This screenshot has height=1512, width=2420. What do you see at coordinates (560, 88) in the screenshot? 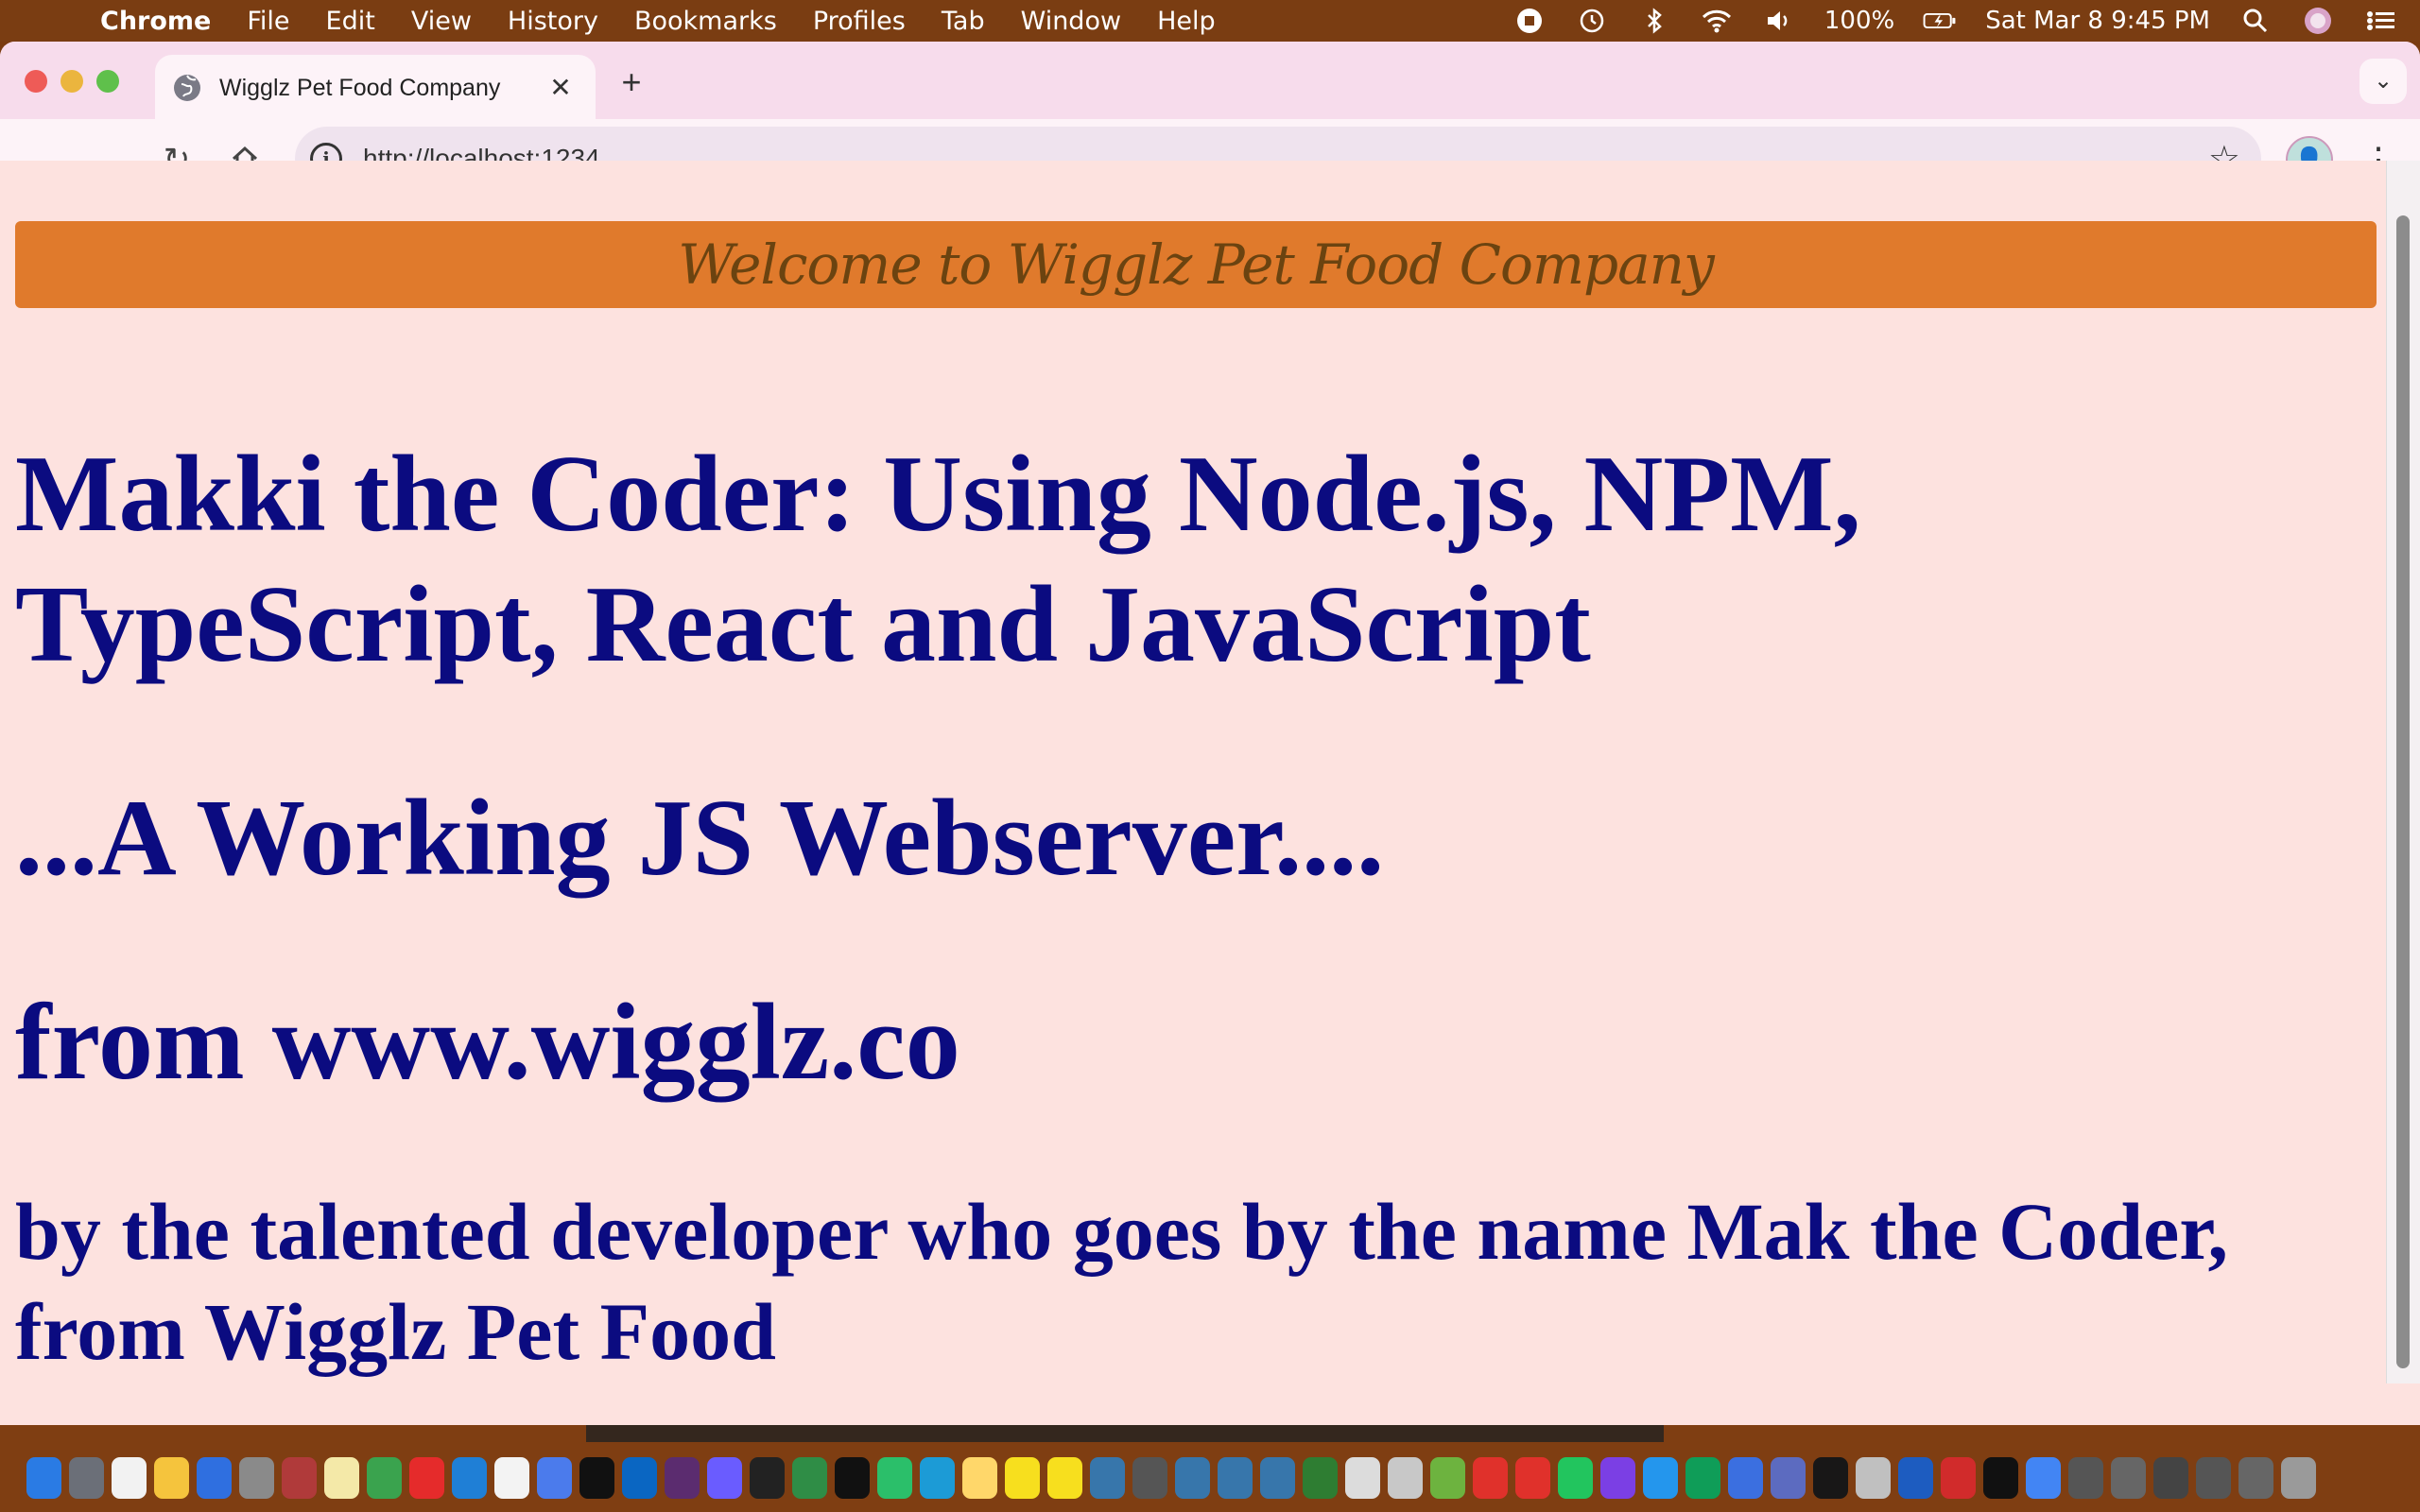
I see `close-tab-icon: ✕` at bounding box center [560, 88].